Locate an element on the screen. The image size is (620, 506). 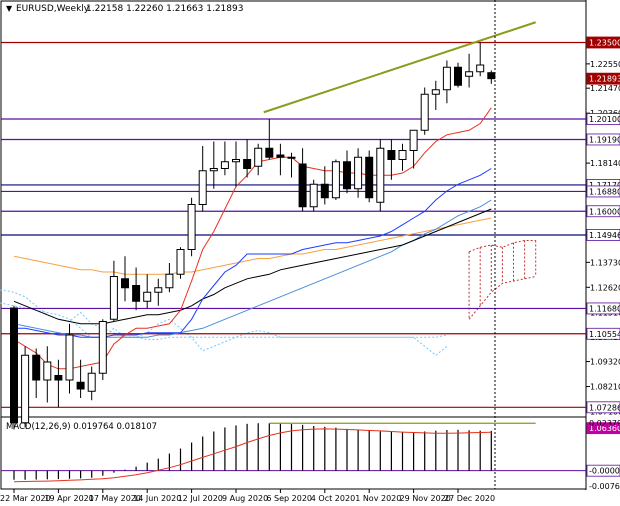
macd-label: MACD(12,26,9) 0.019764 0.018107 is located at coordinates (81, 427).